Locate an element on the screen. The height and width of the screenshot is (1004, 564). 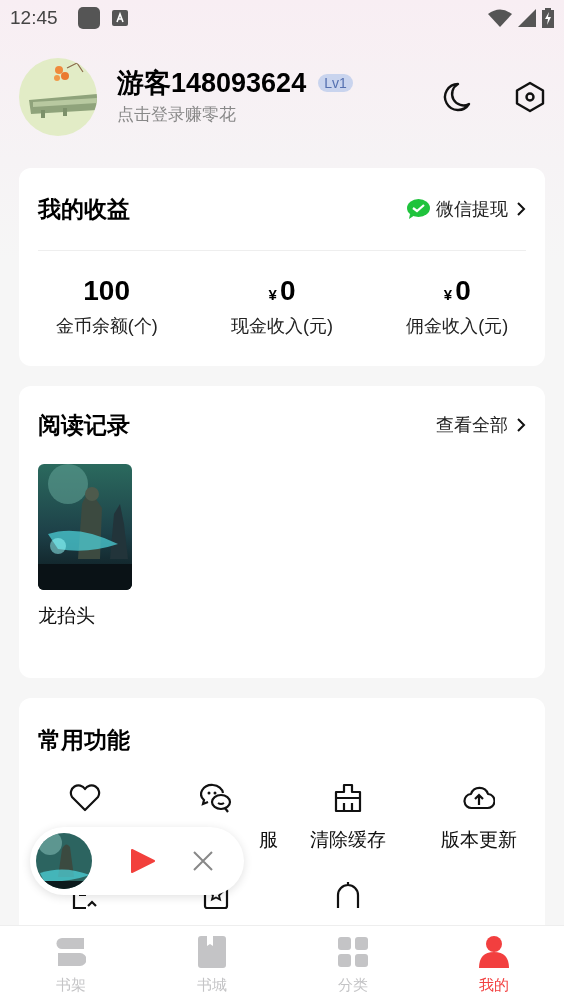
battery-icon is located at coordinates (548, 18).